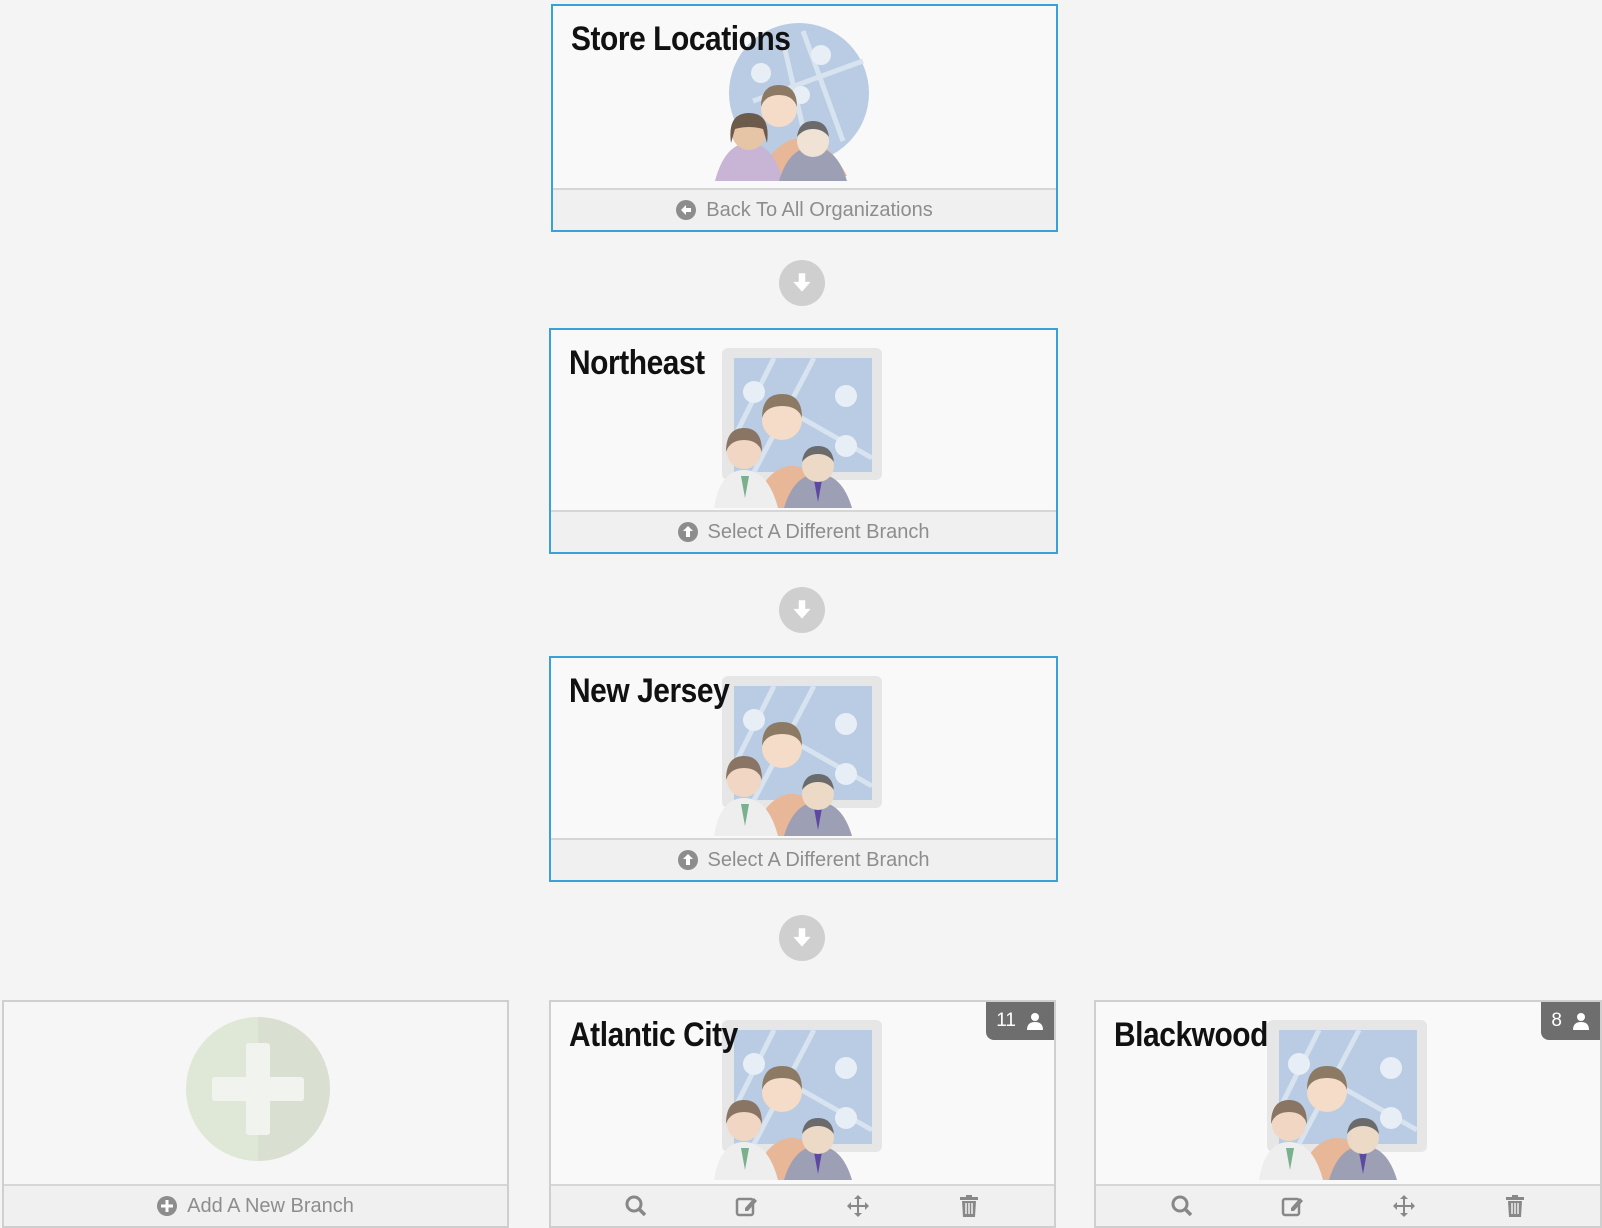  I want to click on member-count-badge: 8, so click(1570, 1021).